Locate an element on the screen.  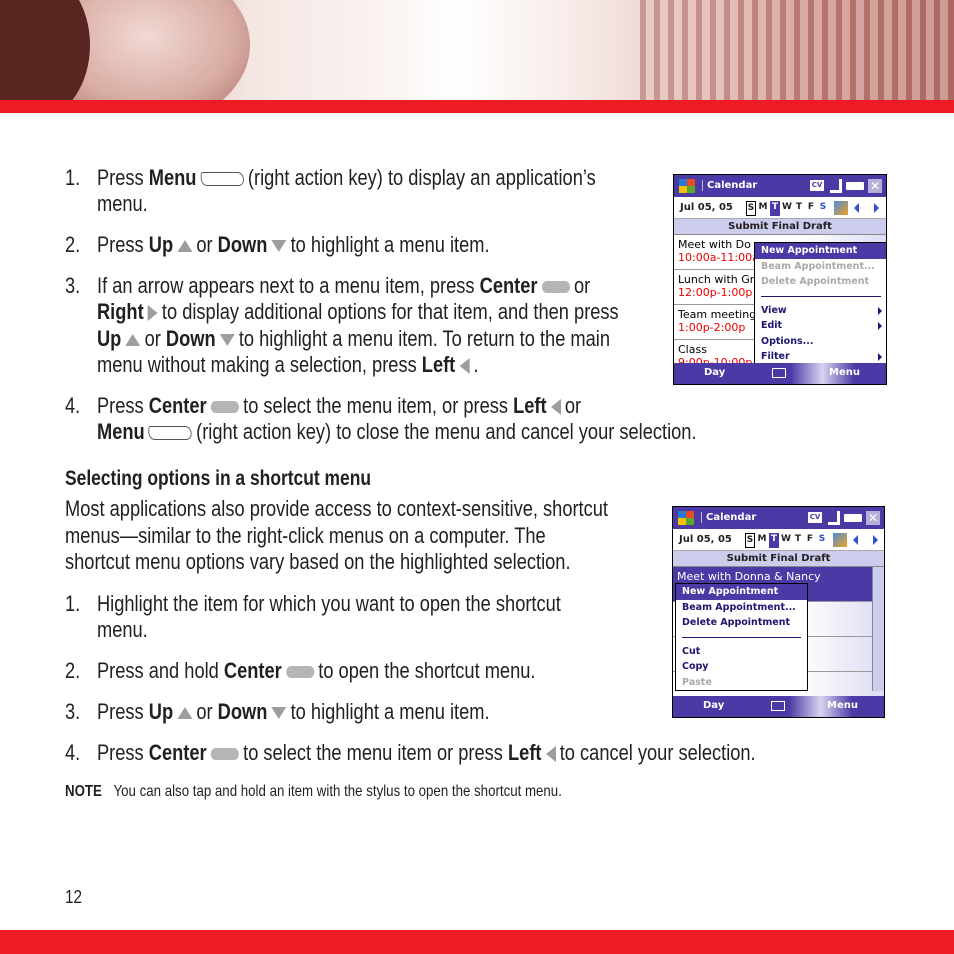
menu-item: Edit is located at coordinates (820, 326).